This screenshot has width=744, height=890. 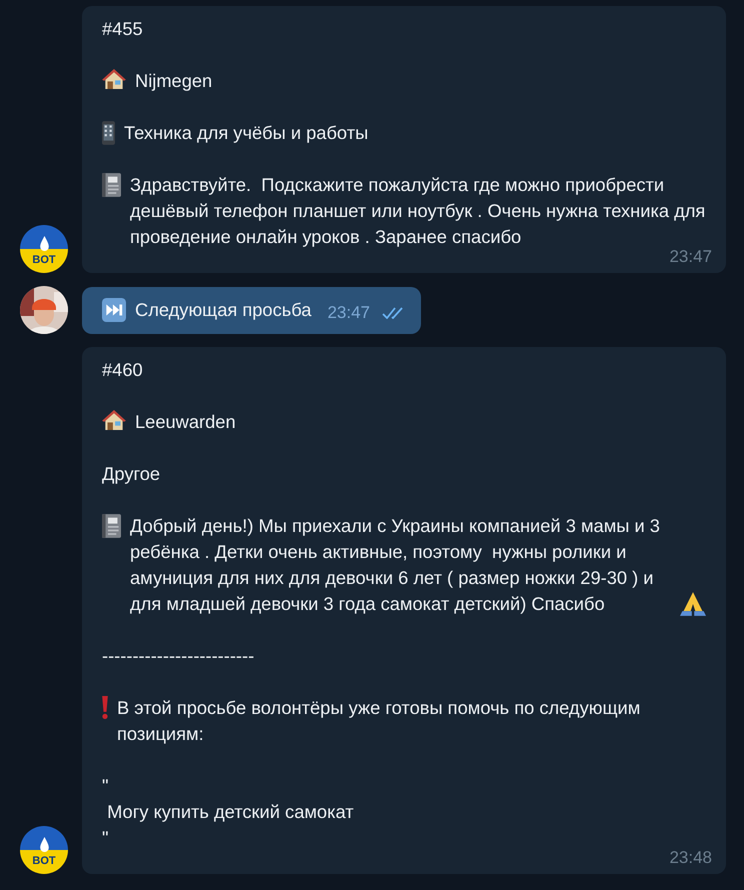 What do you see at coordinates (223, 309) in the screenshot?
I see `message-text: Следующая просьба` at bounding box center [223, 309].